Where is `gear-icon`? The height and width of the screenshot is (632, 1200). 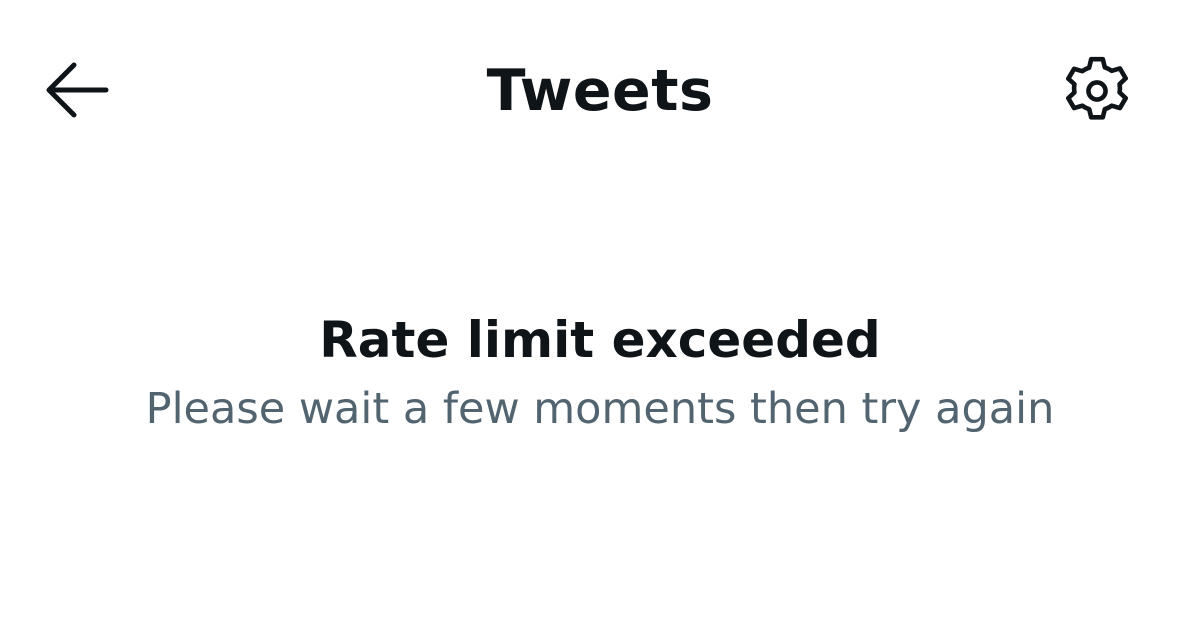 gear-icon is located at coordinates (1097, 88).